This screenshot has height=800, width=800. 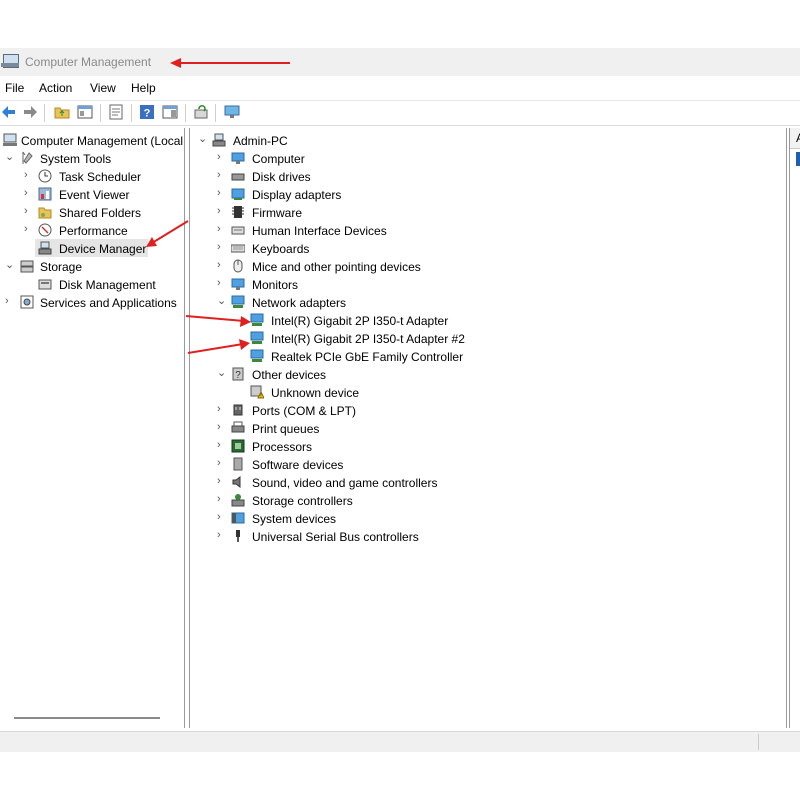 What do you see at coordinates (485, 536) in the screenshot?
I see `device-category-usb-controllers: › Universal Serial Bus controllers` at bounding box center [485, 536].